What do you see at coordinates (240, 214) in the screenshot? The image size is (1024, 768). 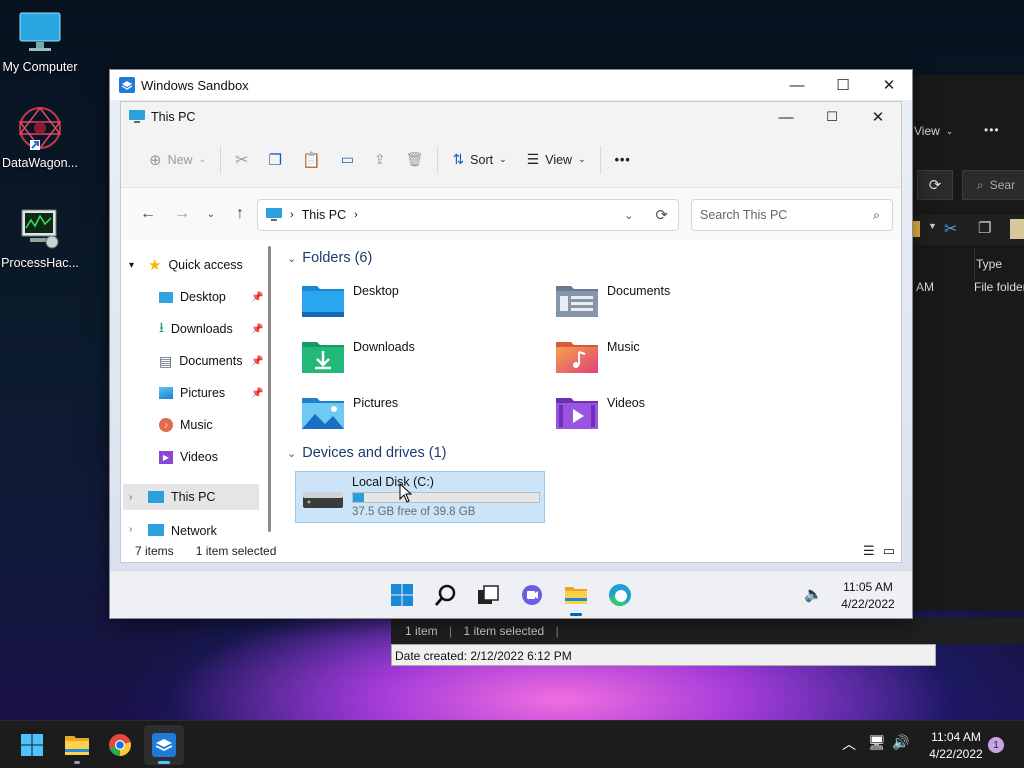 I see `up-arrow-icon: ↑` at bounding box center [240, 214].